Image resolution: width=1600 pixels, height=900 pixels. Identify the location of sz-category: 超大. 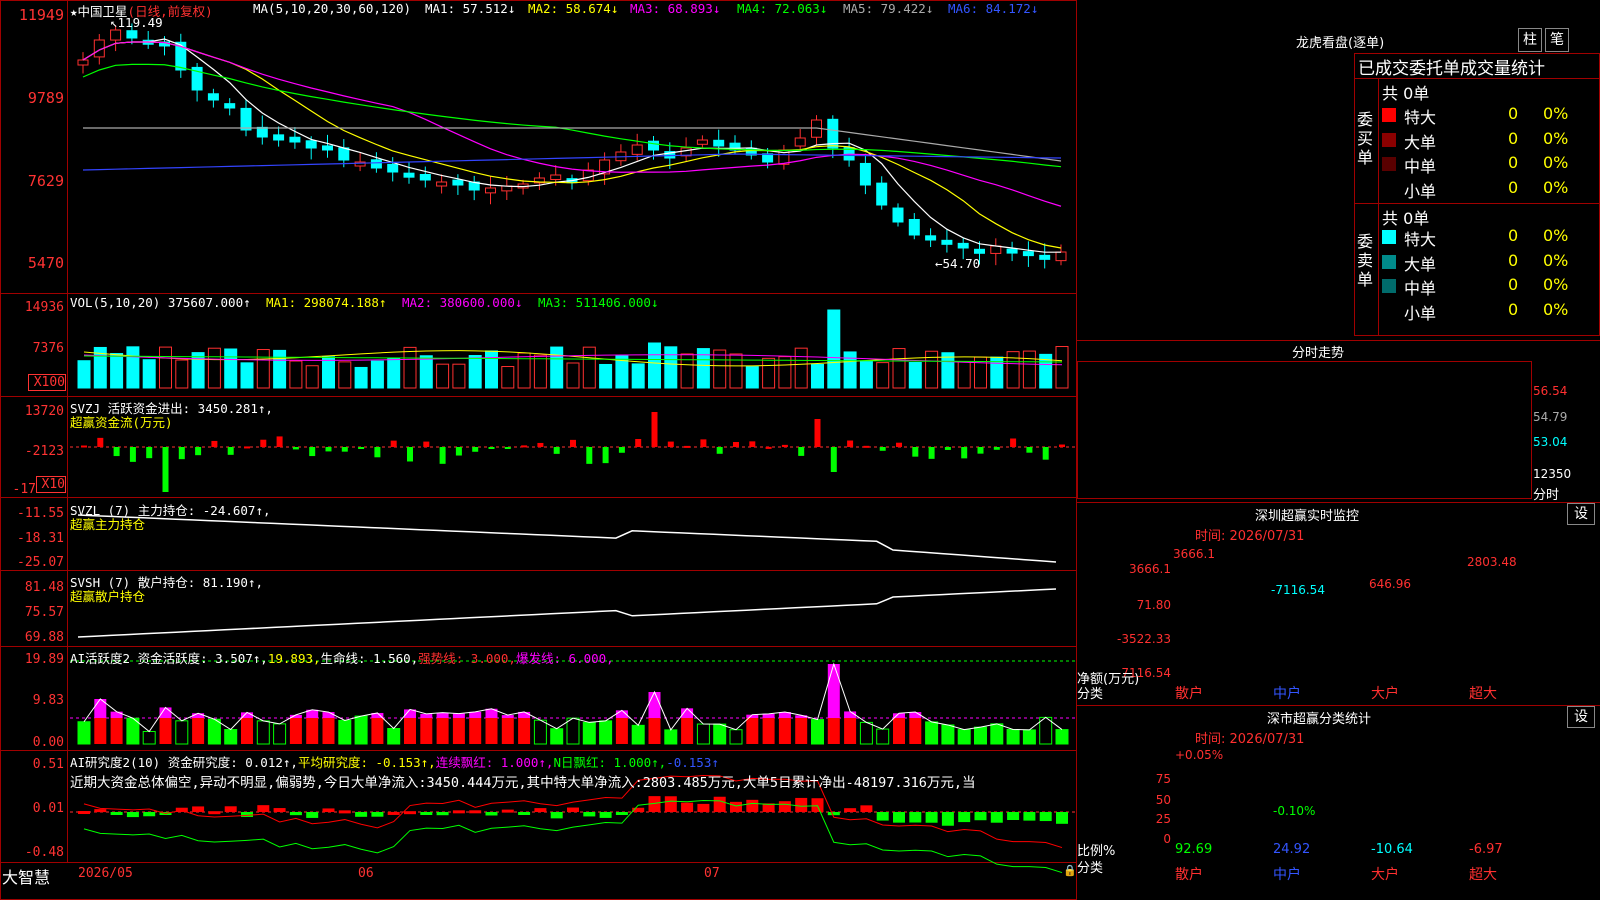
(1483, 694).